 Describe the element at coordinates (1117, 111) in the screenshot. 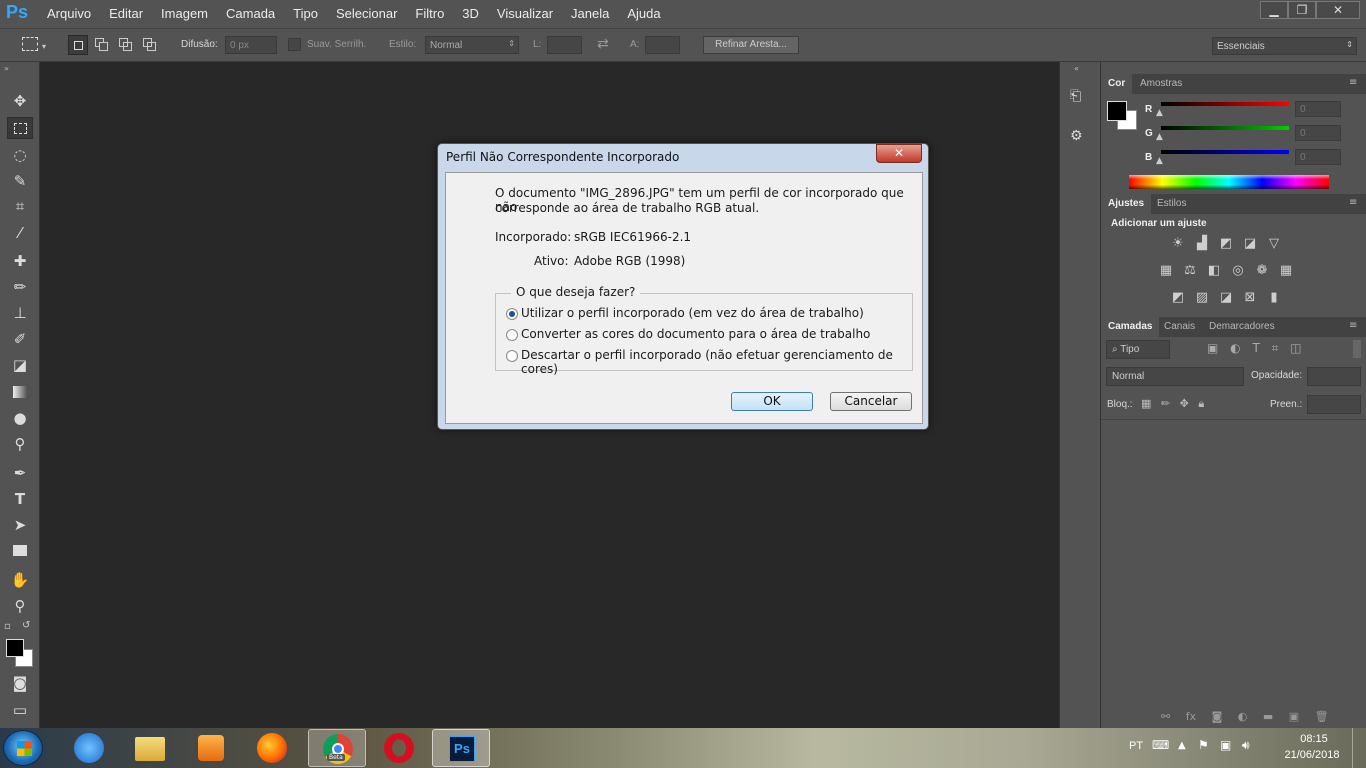

I see `color-foreground-swatch` at that location.